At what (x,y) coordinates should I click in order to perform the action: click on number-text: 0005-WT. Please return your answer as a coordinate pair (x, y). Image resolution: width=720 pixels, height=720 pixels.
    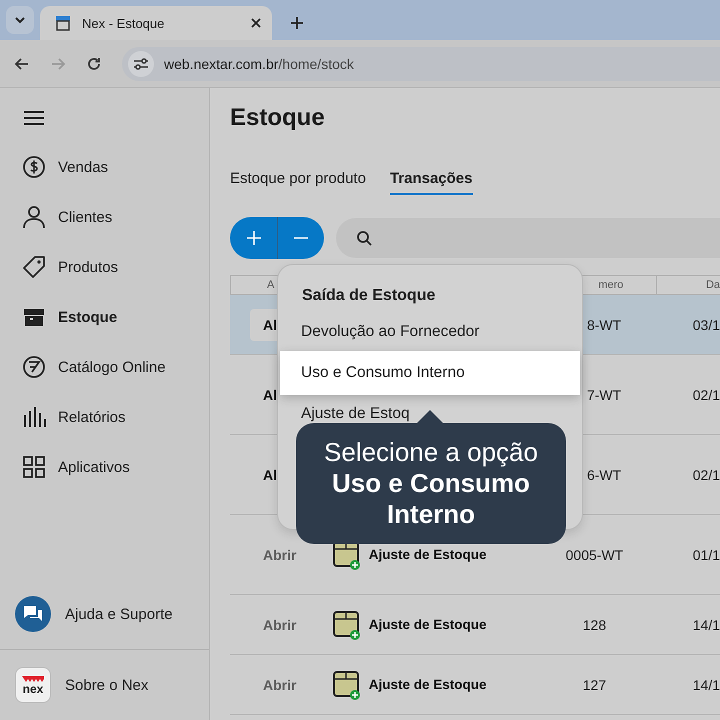
    Looking at the image, I should click on (595, 554).